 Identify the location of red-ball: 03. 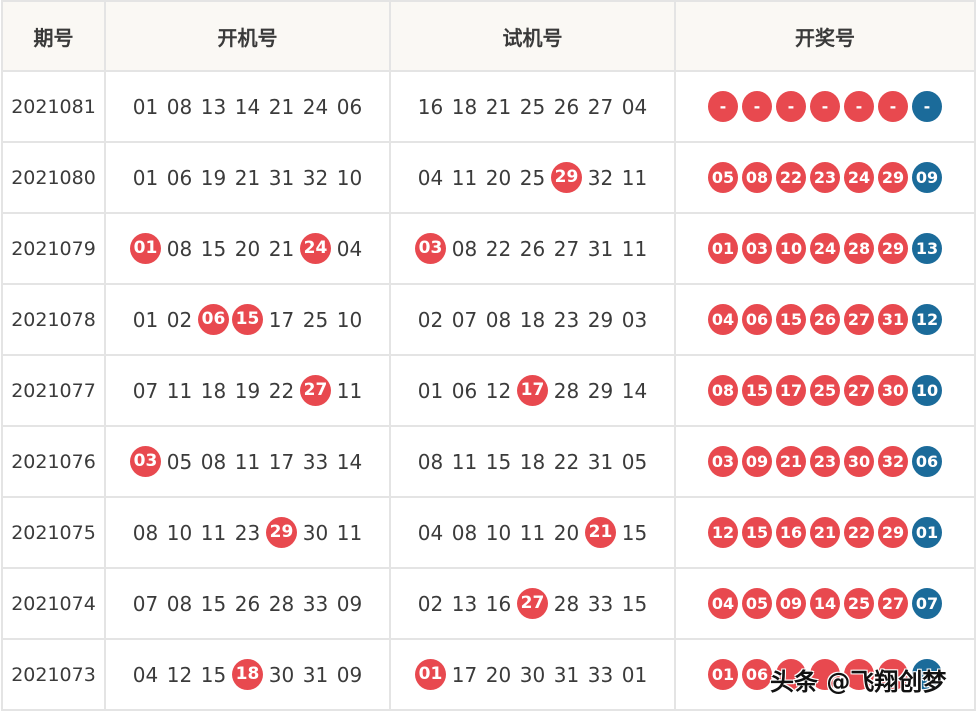
(723, 461).